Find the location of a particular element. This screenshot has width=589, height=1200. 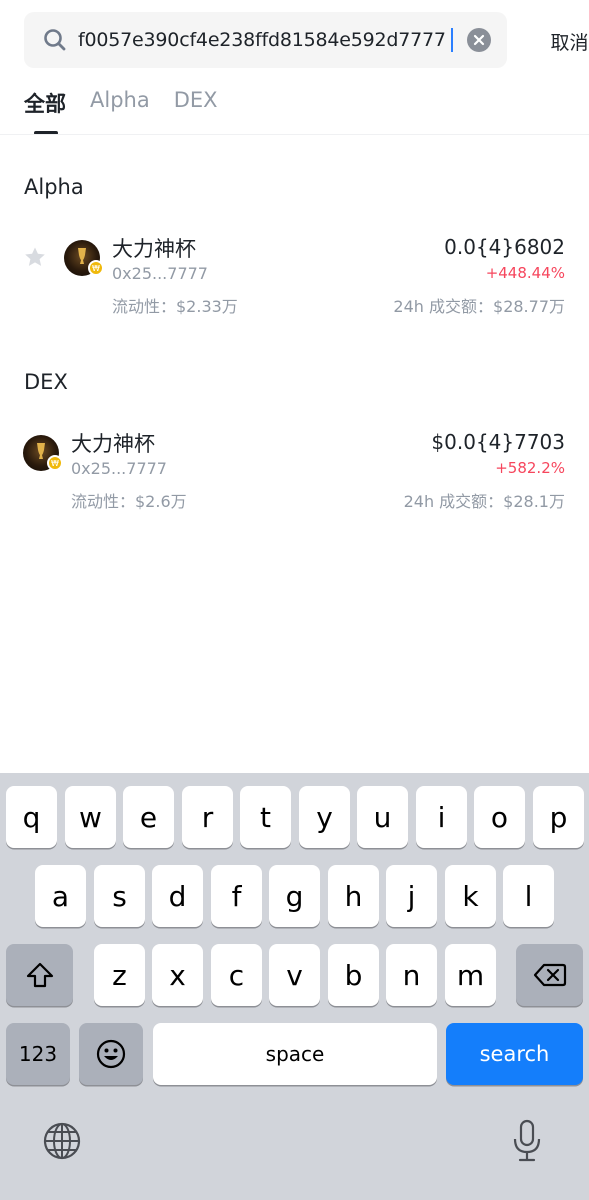

key-v: v is located at coordinates (294, 975).